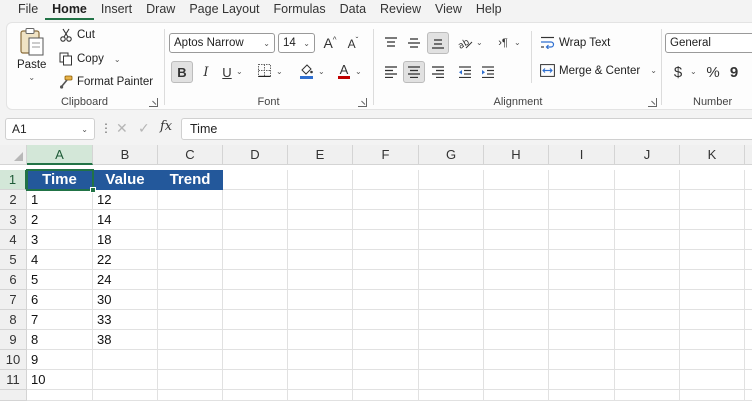 The width and height of the screenshot is (752, 401). I want to click on cell-a9: 8, so click(60, 340).